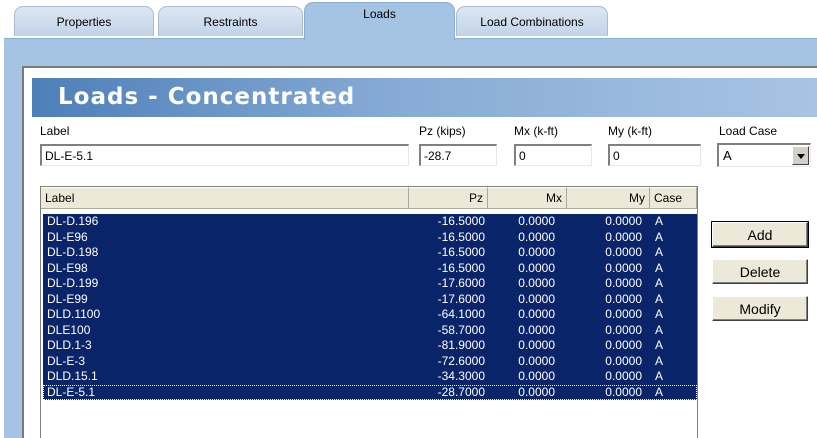 This screenshot has height=438, width=817. What do you see at coordinates (55, 131) in the screenshot?
I see `label-caption: Label` at bounding box center [55, 131].